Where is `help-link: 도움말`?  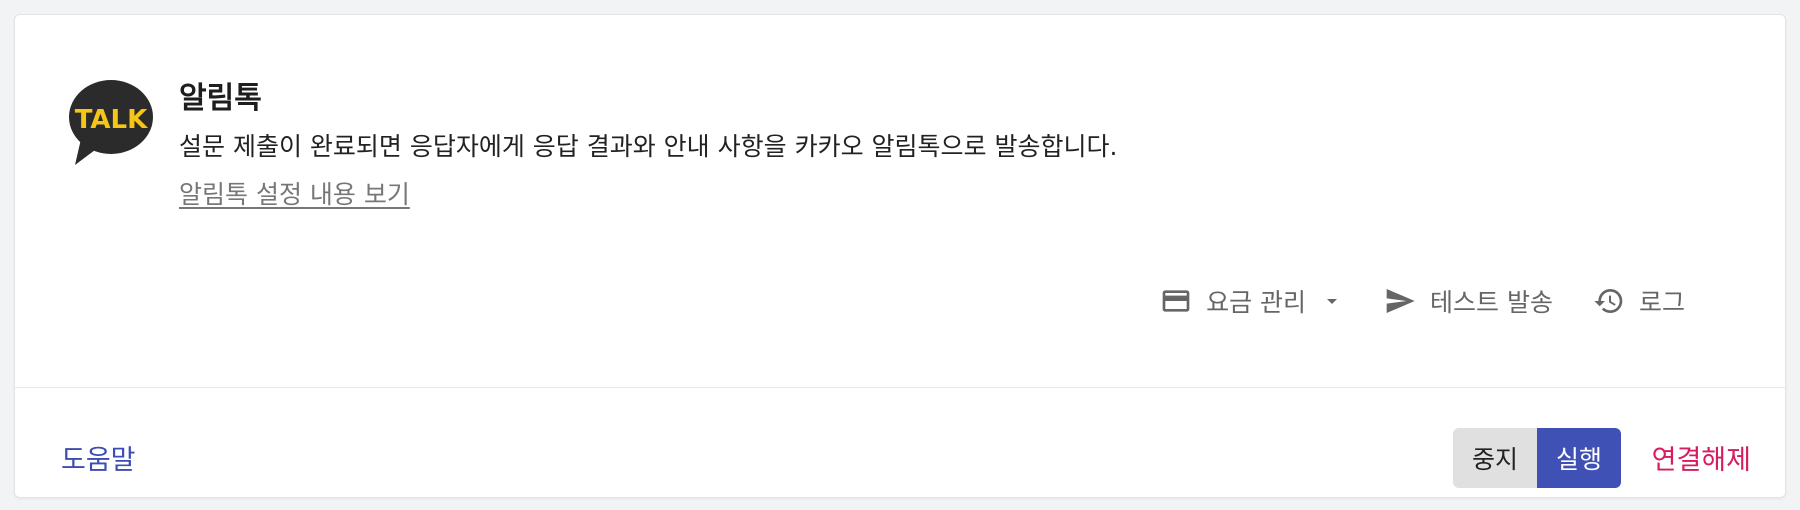 help-link: 도움말 is located at coordinates (98, 457).